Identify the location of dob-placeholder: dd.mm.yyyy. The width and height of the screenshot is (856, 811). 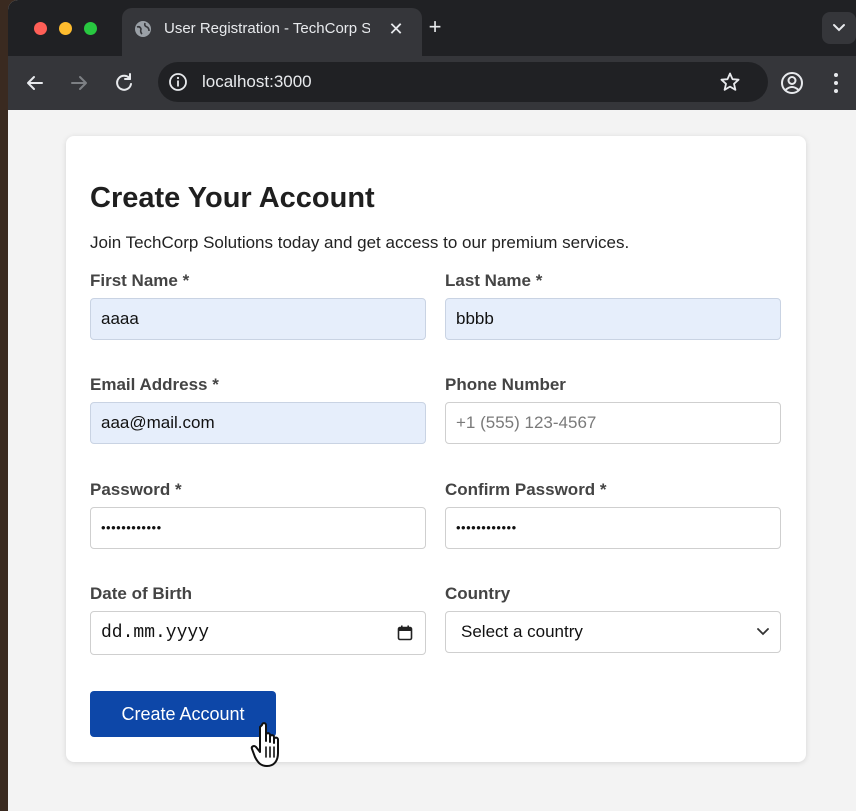
(155, 633).